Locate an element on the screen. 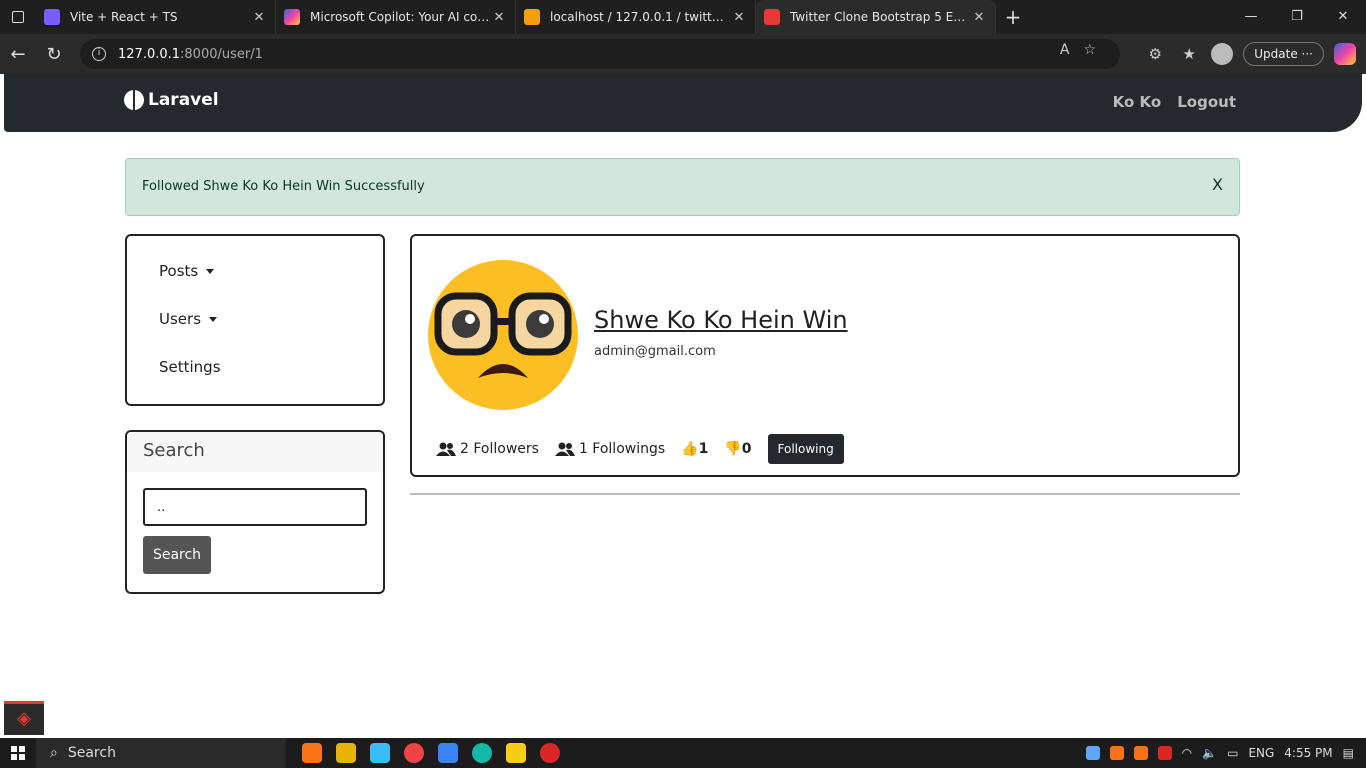  edge-icon is located at coordinates (482, 753).